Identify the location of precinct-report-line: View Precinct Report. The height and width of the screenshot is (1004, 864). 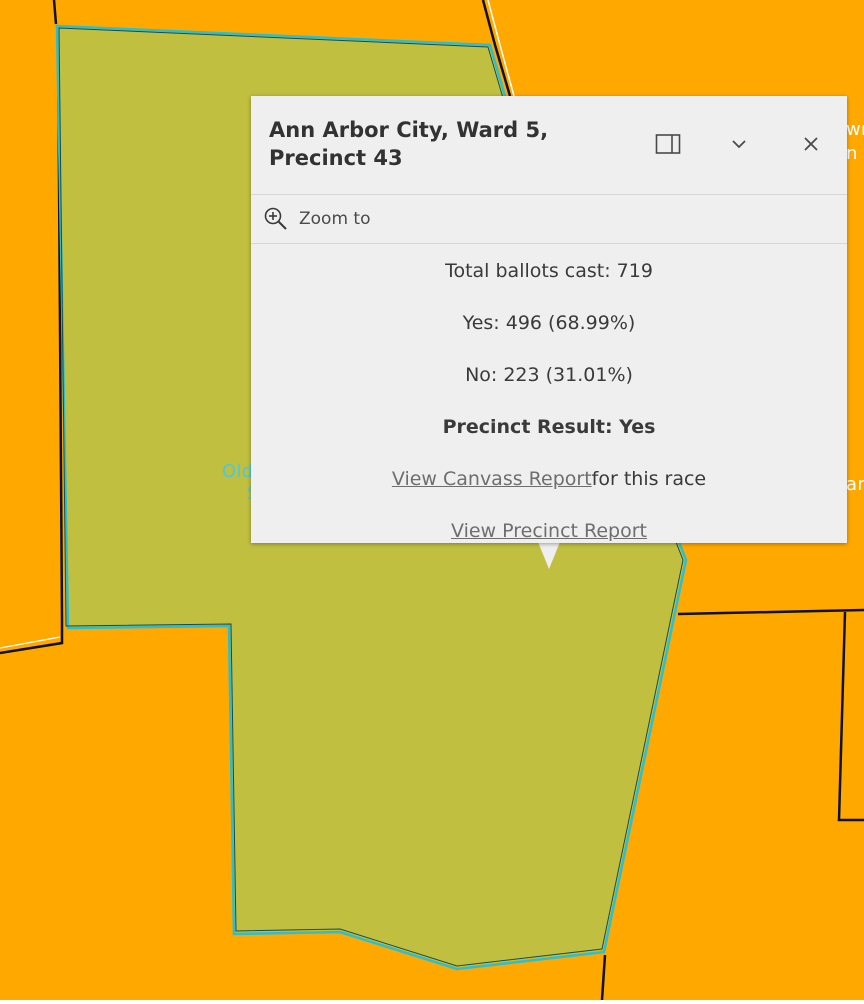
(549, 530).